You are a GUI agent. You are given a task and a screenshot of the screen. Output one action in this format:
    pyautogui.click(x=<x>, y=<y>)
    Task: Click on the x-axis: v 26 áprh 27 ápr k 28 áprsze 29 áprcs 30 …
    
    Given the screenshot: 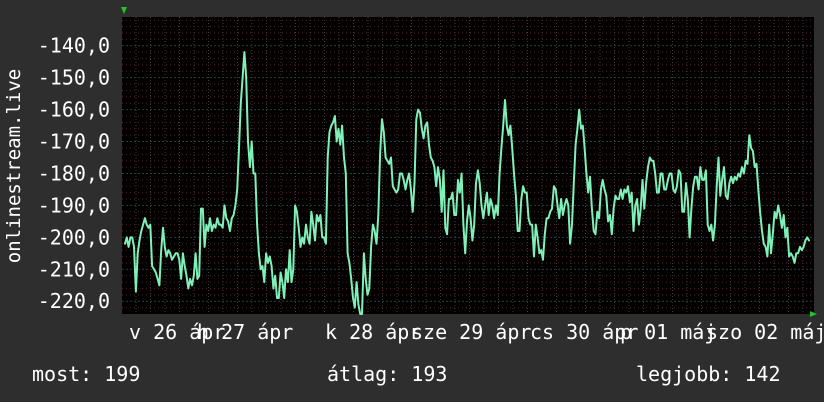 What is the action you would take?
    pyautogui.click(x=476, y=332)
    